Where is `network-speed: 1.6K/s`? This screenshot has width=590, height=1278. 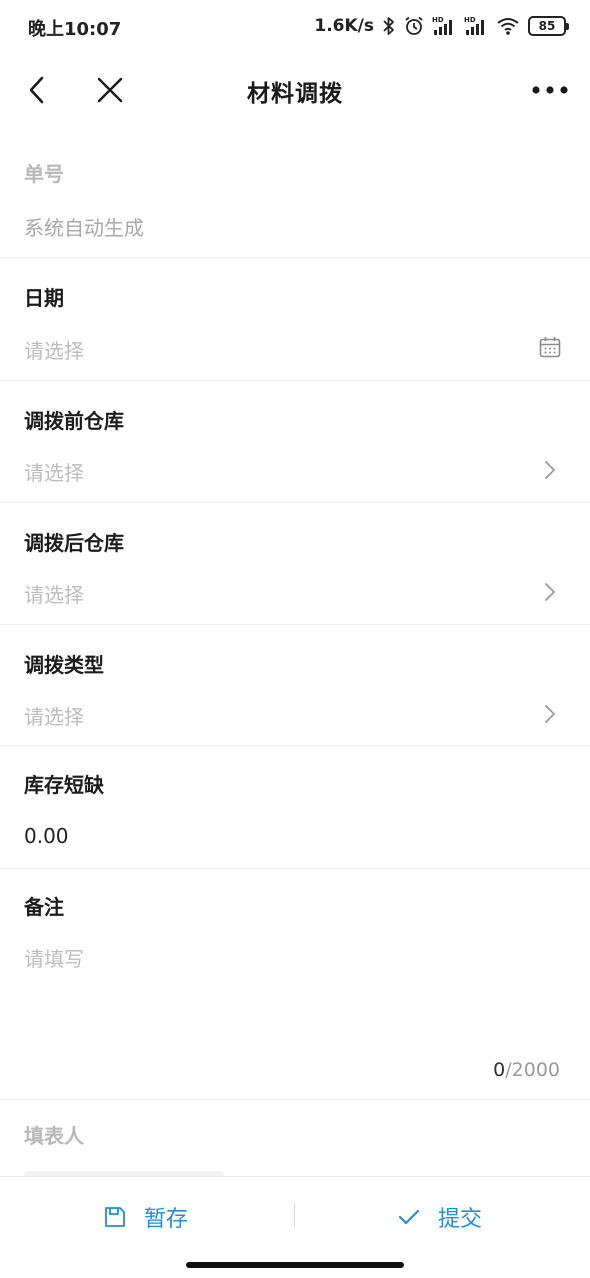
network-speed: 1.6K/s is located at coordinates (344, 26).